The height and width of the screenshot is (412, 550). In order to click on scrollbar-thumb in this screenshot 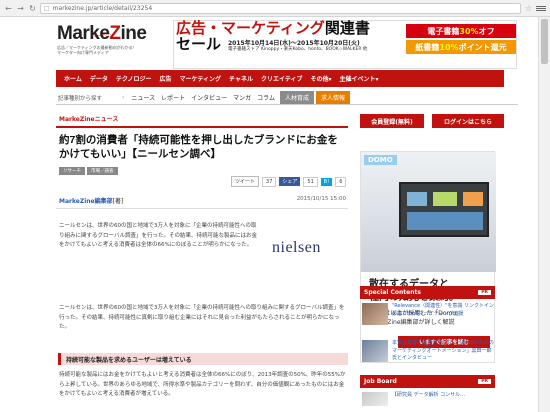, I will do `click(544, 41)`.